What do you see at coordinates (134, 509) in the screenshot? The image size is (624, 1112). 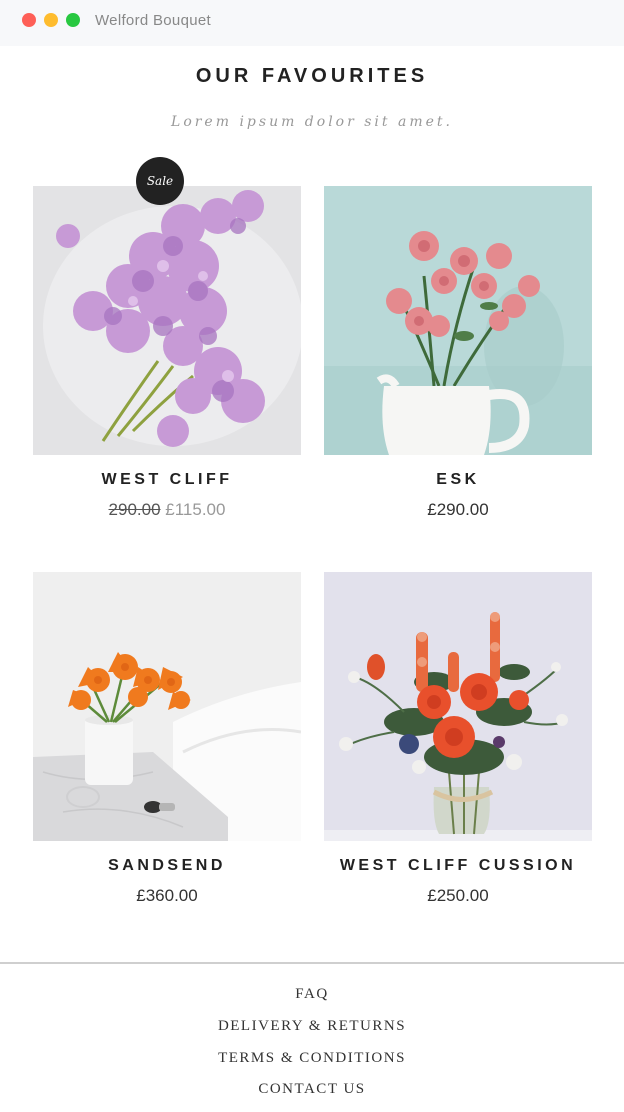 I see `original-price: 290.00` at bounding box center [134, 509].